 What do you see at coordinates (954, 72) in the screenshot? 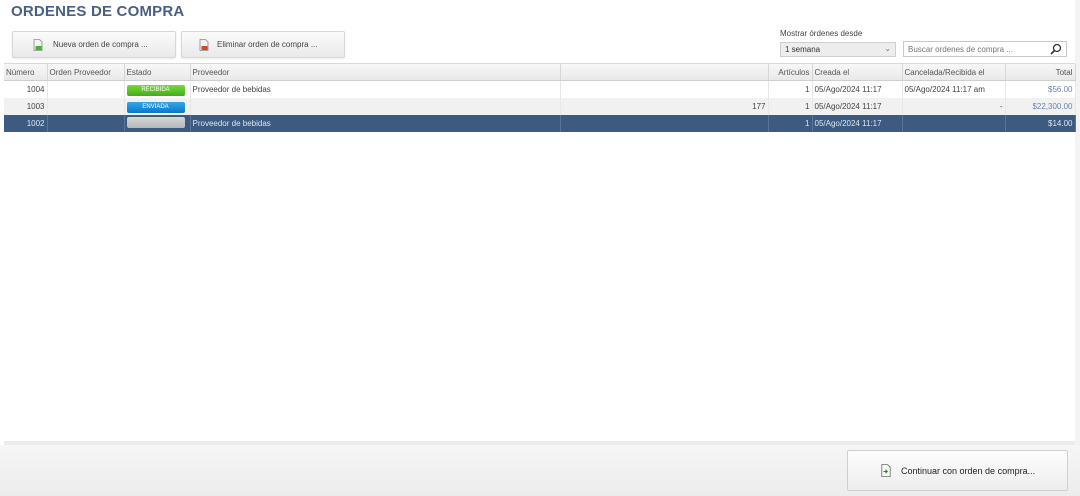
I see `col-header-cancelada: Cancelada/Recibida el` at bounding box center [954, 72].